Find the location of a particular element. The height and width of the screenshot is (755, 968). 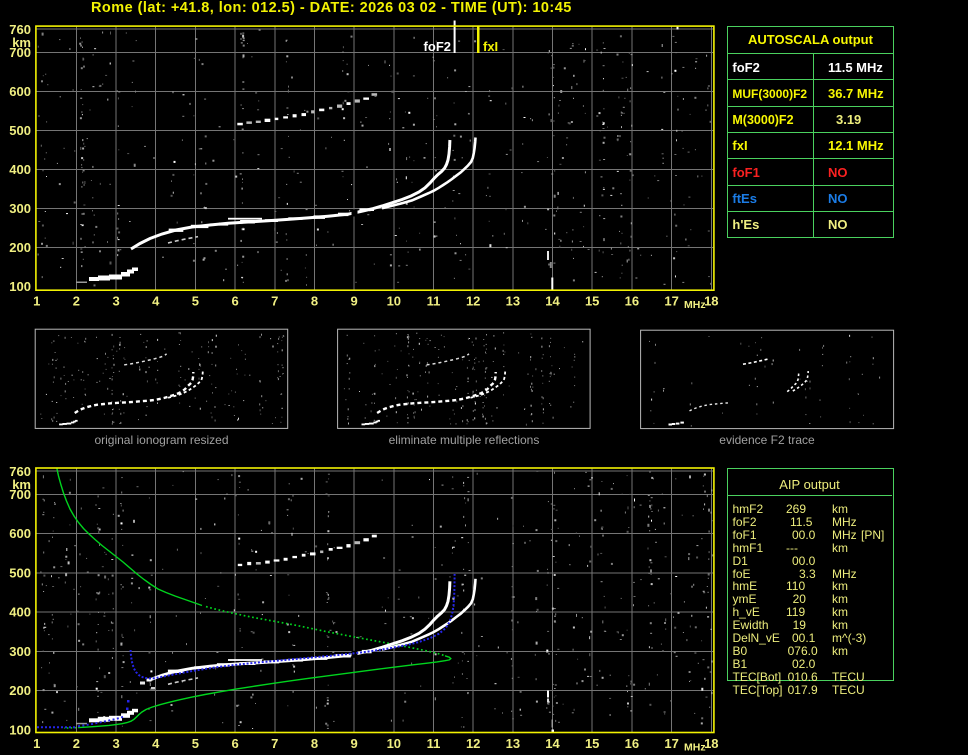

svg-text: foF2 is located at coordinates (437, 46).